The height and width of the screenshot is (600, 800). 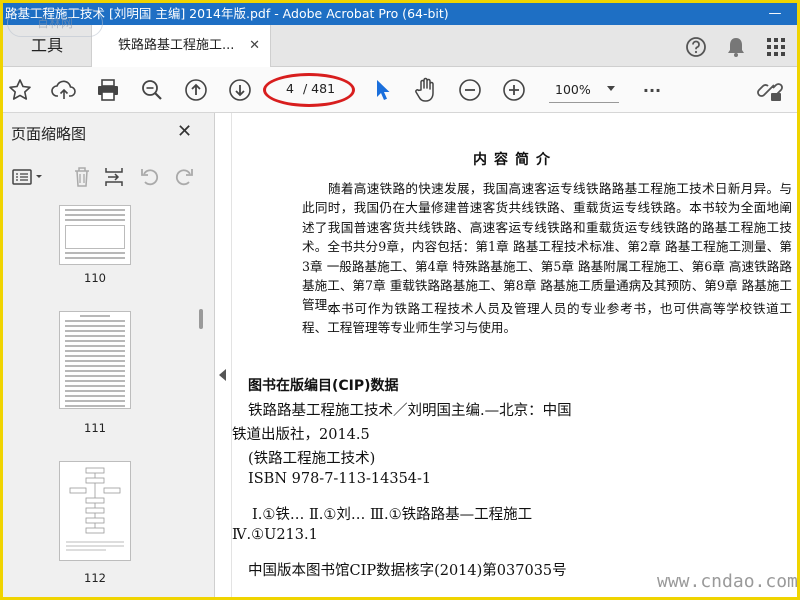 I want to click on rotate-right-icon, so click(x=184, y=177).